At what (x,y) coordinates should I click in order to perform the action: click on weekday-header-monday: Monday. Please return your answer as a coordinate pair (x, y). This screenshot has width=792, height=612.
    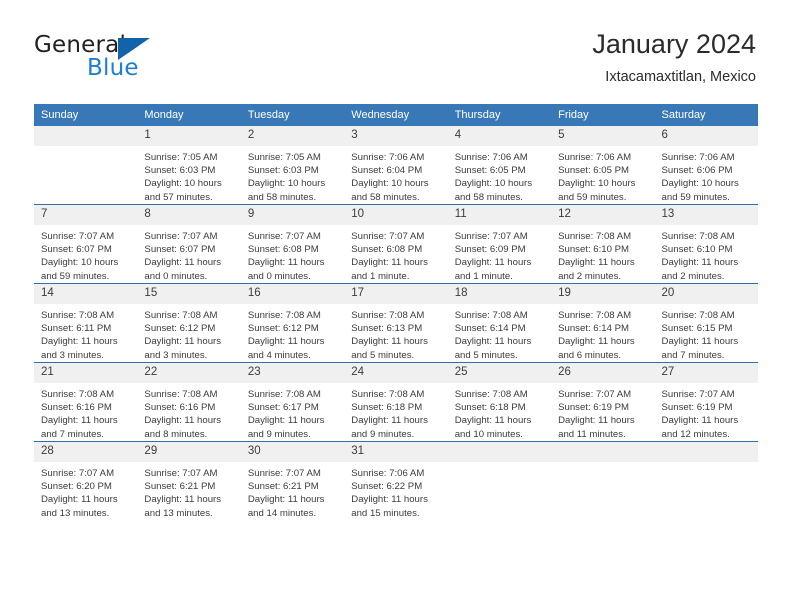
    Looking at the image, I should click on (189, 115).